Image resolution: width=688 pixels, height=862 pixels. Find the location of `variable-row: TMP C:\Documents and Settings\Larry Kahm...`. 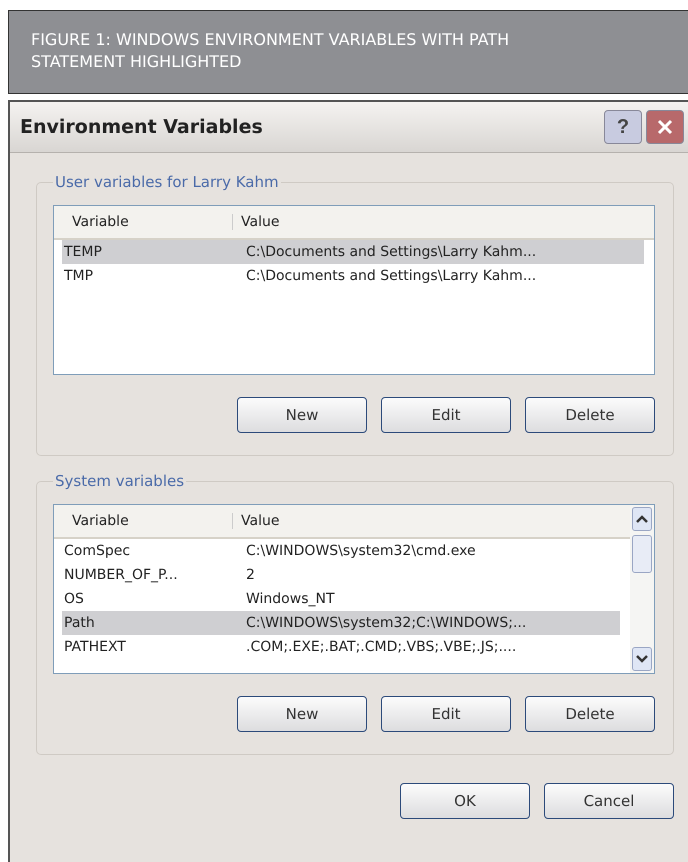

variable-row: TMP C:\Documents and Settings\Larry Kahm... is located at coordinates (353, 276).